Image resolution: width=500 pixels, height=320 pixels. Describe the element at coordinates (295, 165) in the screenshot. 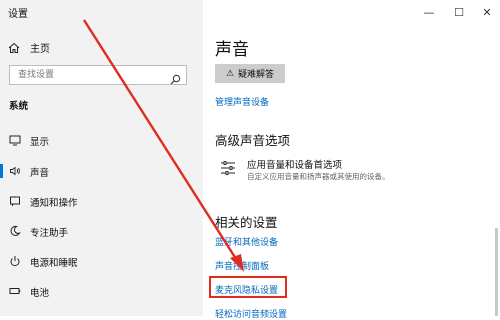

I see `app-volume-title: 应用音量和设备首选项` at that location.